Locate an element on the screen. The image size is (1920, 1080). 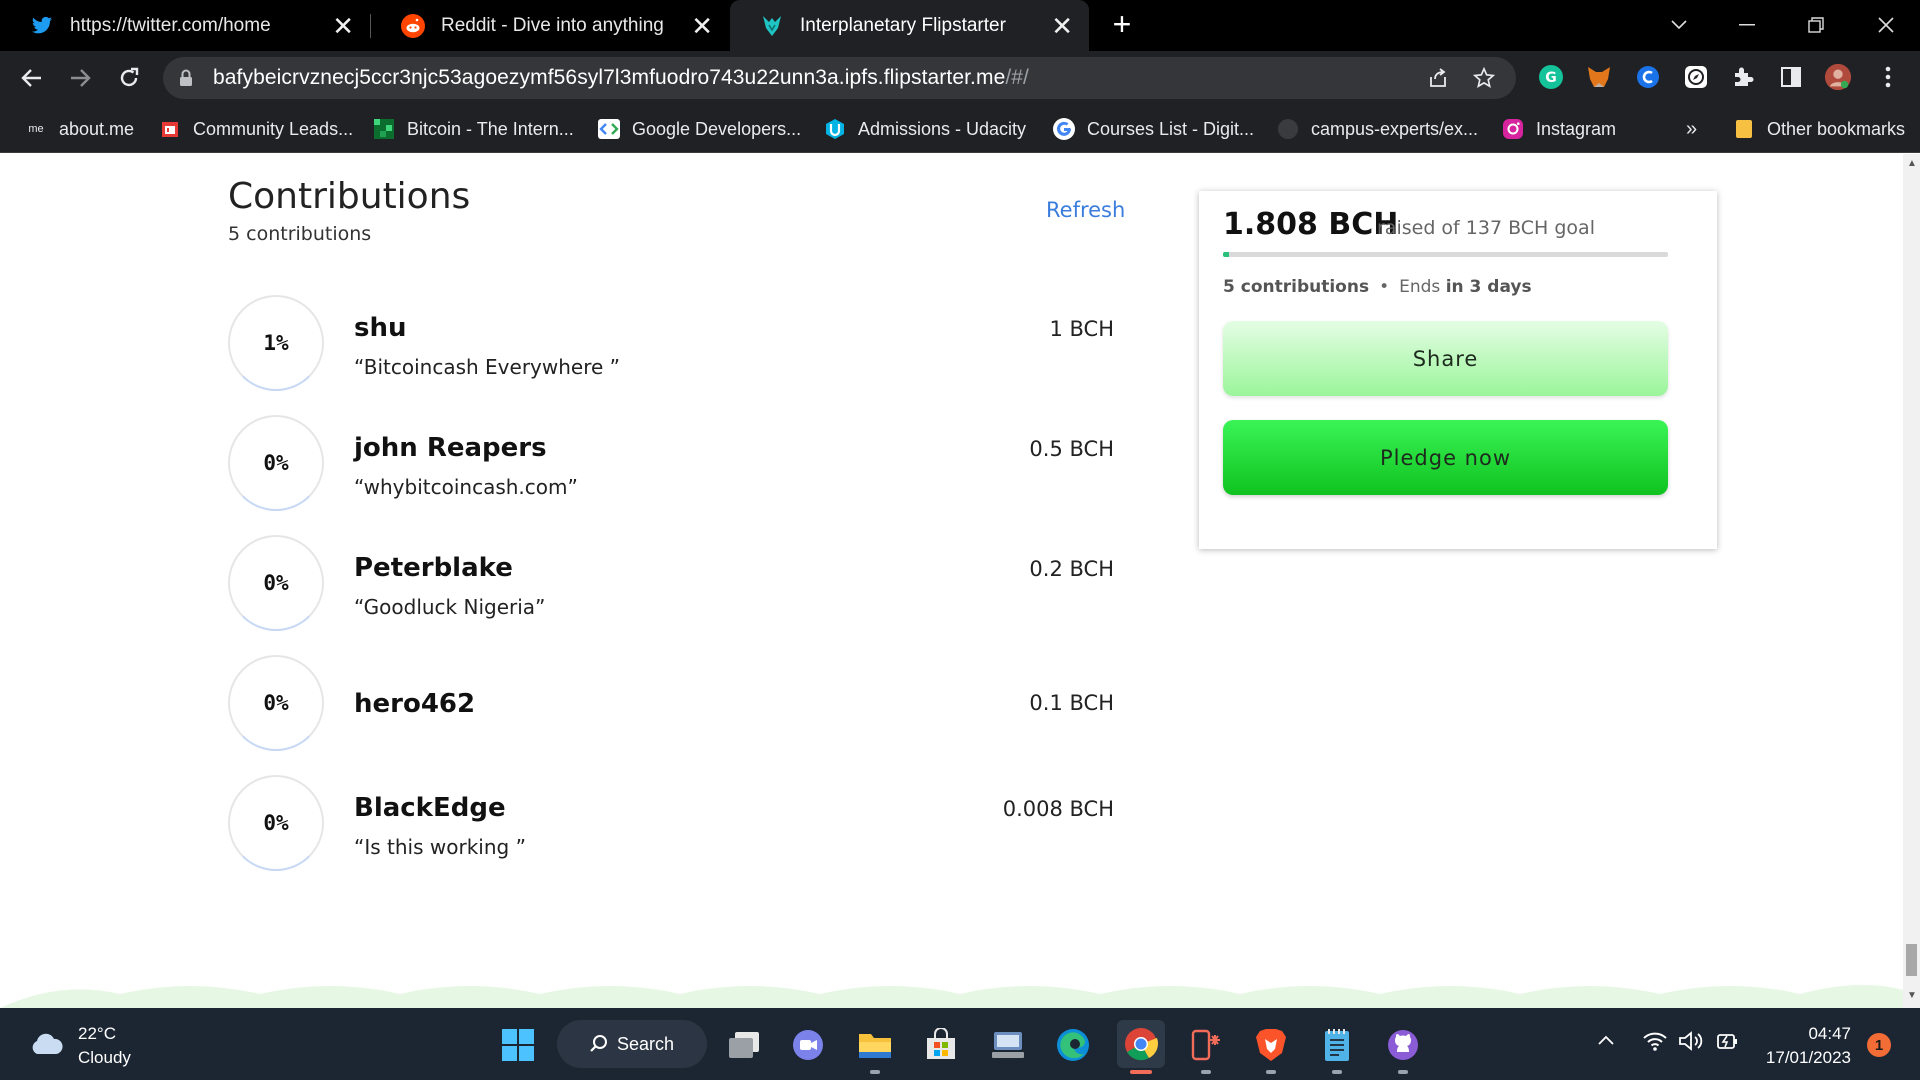
reload-icon is located at coordinates (129, 78).